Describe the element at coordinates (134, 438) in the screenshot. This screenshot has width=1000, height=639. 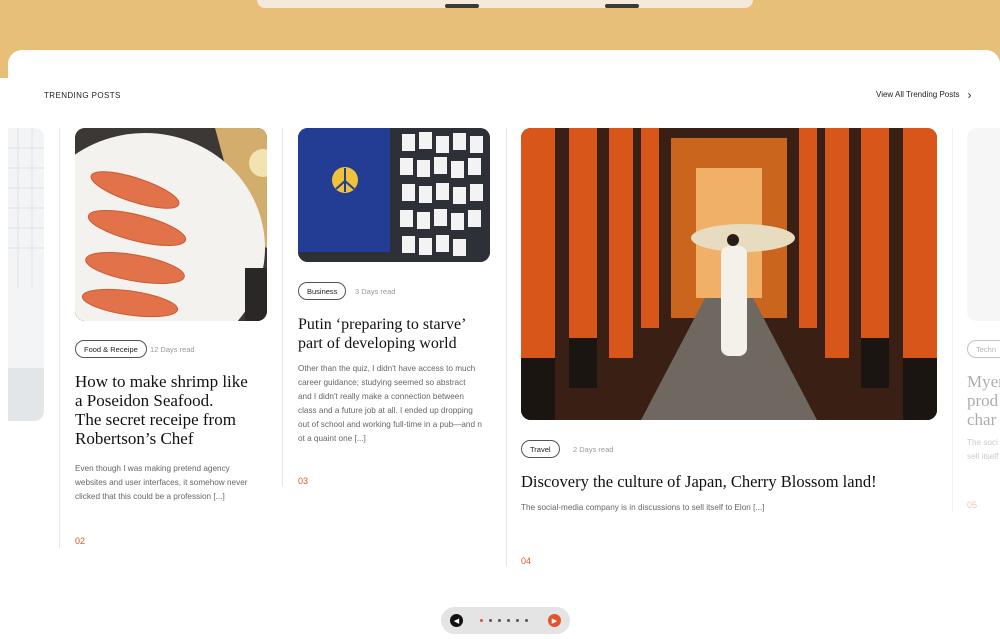
I see `title-line: Robertson’s Chef` at that location.